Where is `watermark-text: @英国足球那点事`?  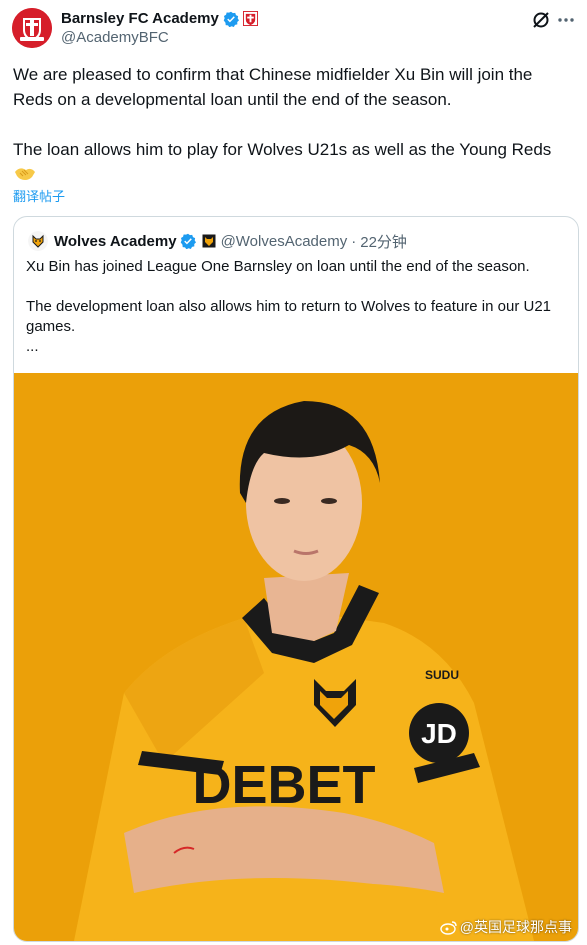
watermark-text: @英国足球那点事 is located at coordinates (515, 927).